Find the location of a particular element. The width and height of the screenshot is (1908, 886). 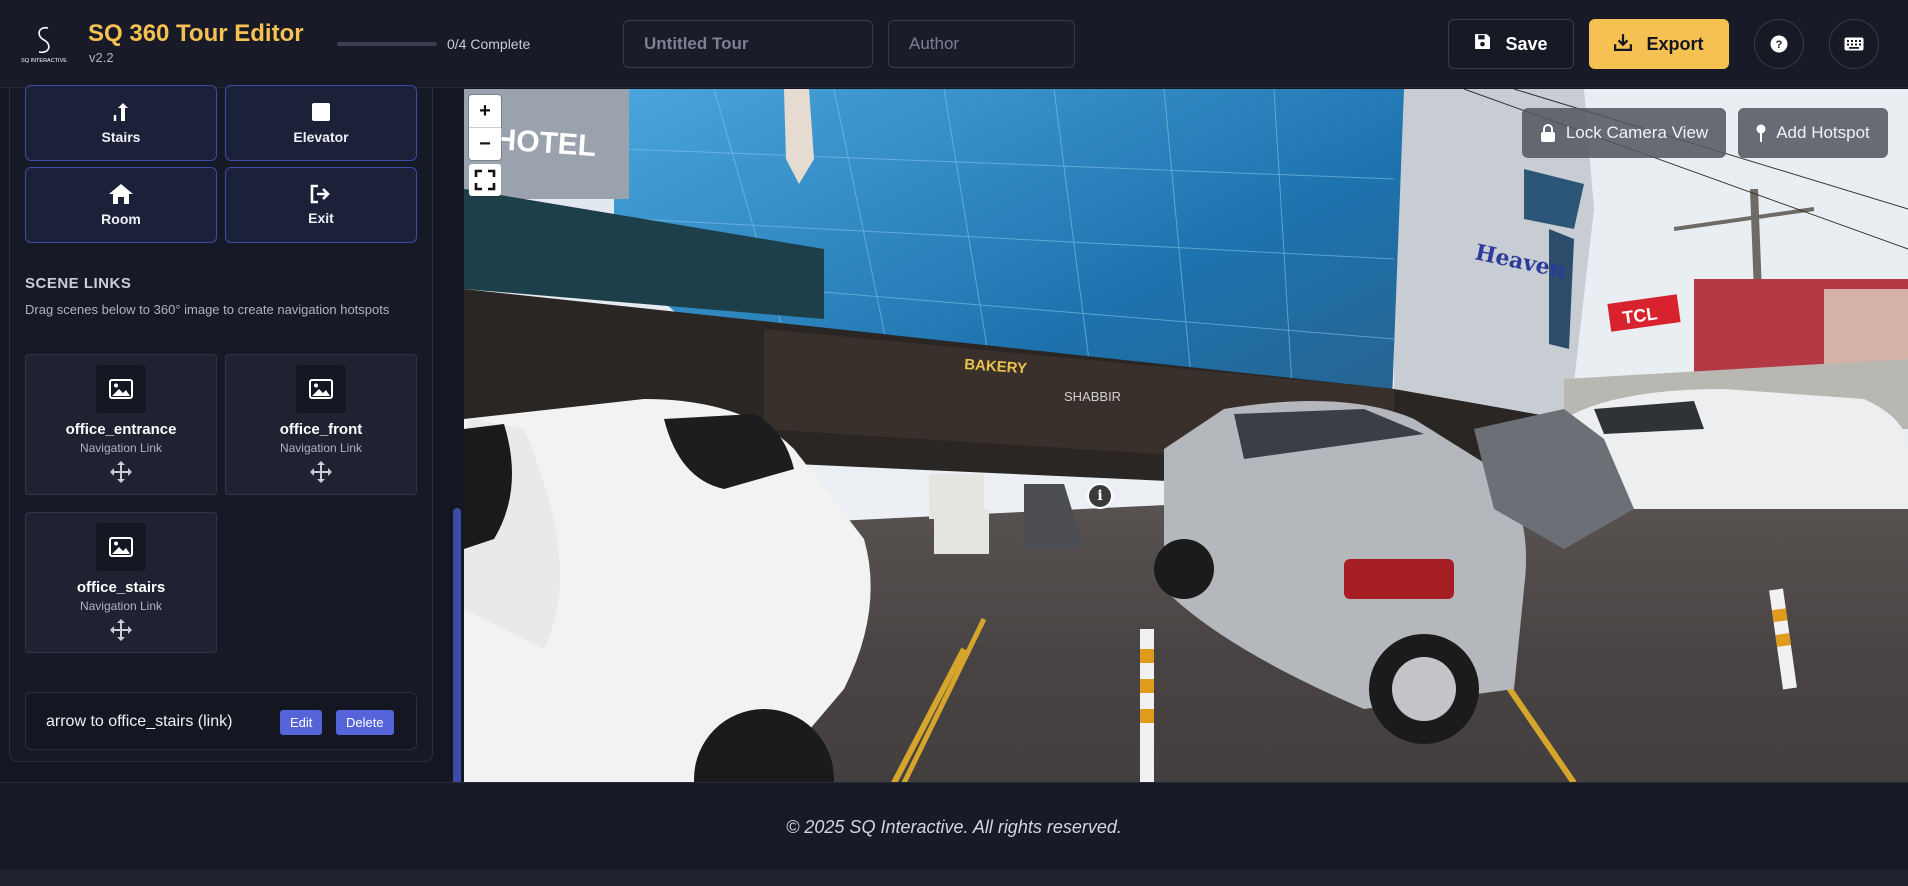

sidebar-scrollbar is located at coordinates (457, 656).